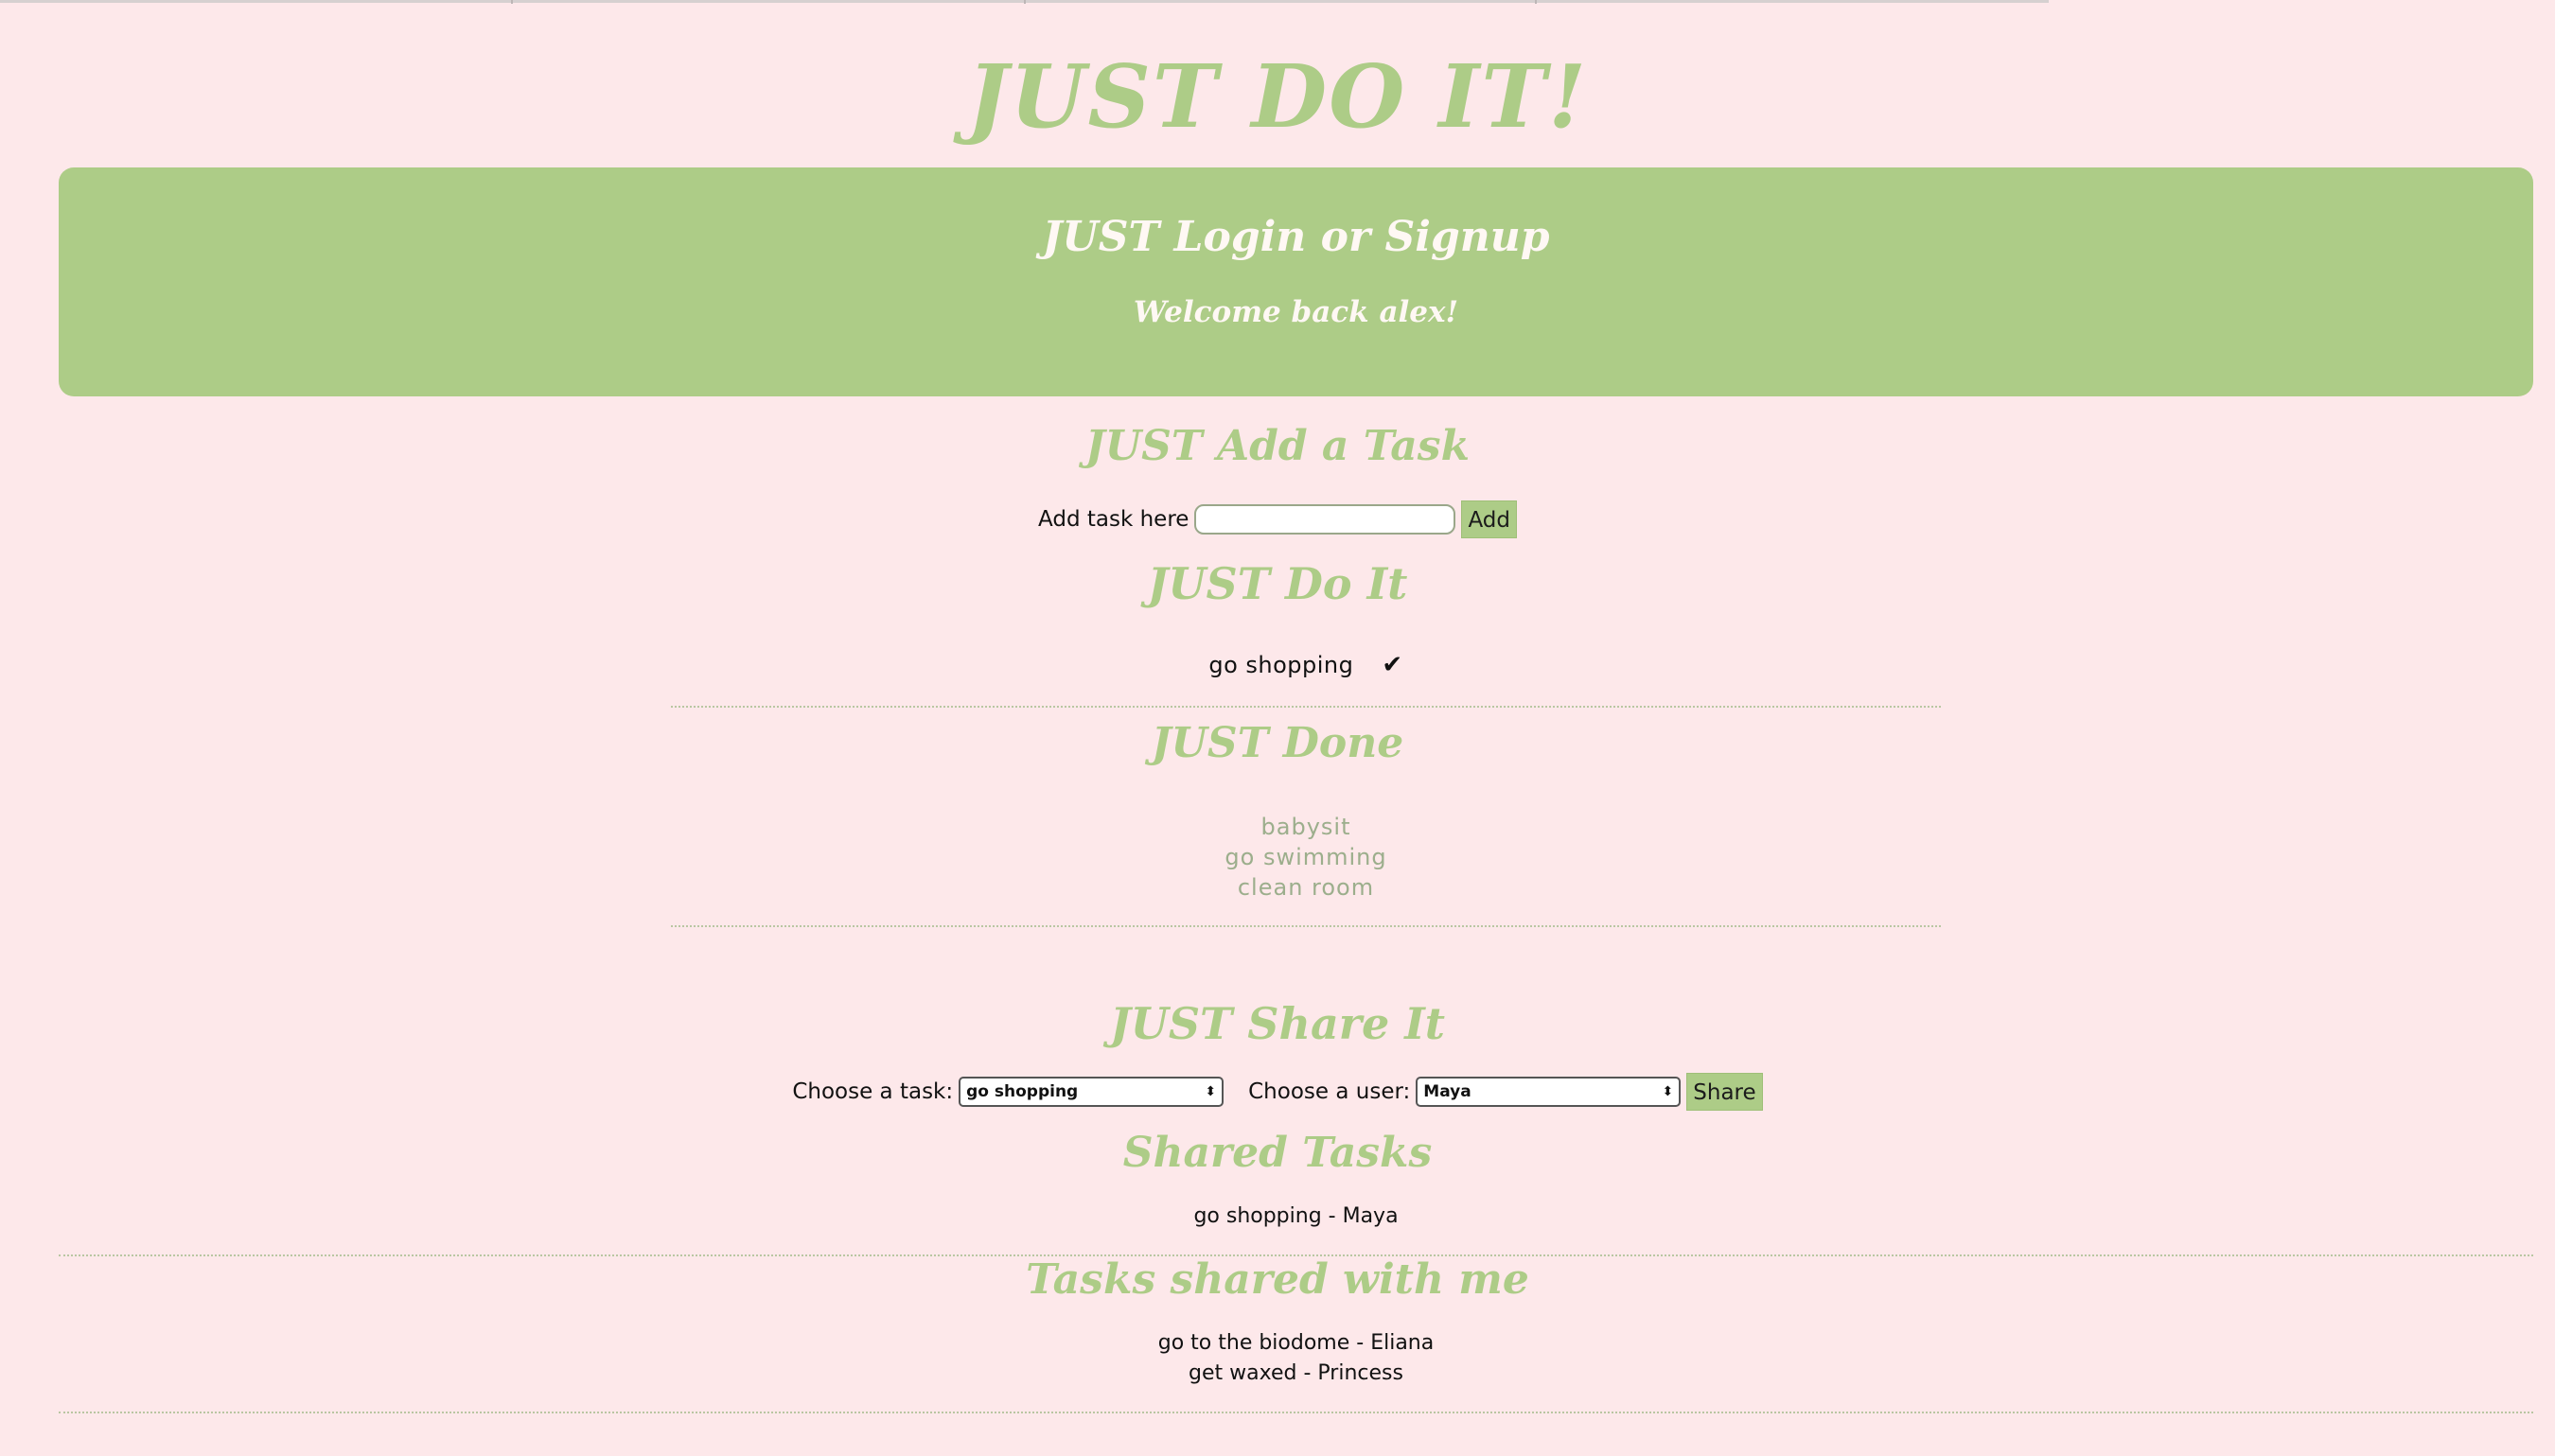 The height and width of the screenshot is (1456, 2555). Describe the element at coordinates (1306, 857) in the screenshot. I see `done-item: go swimming` at that location.